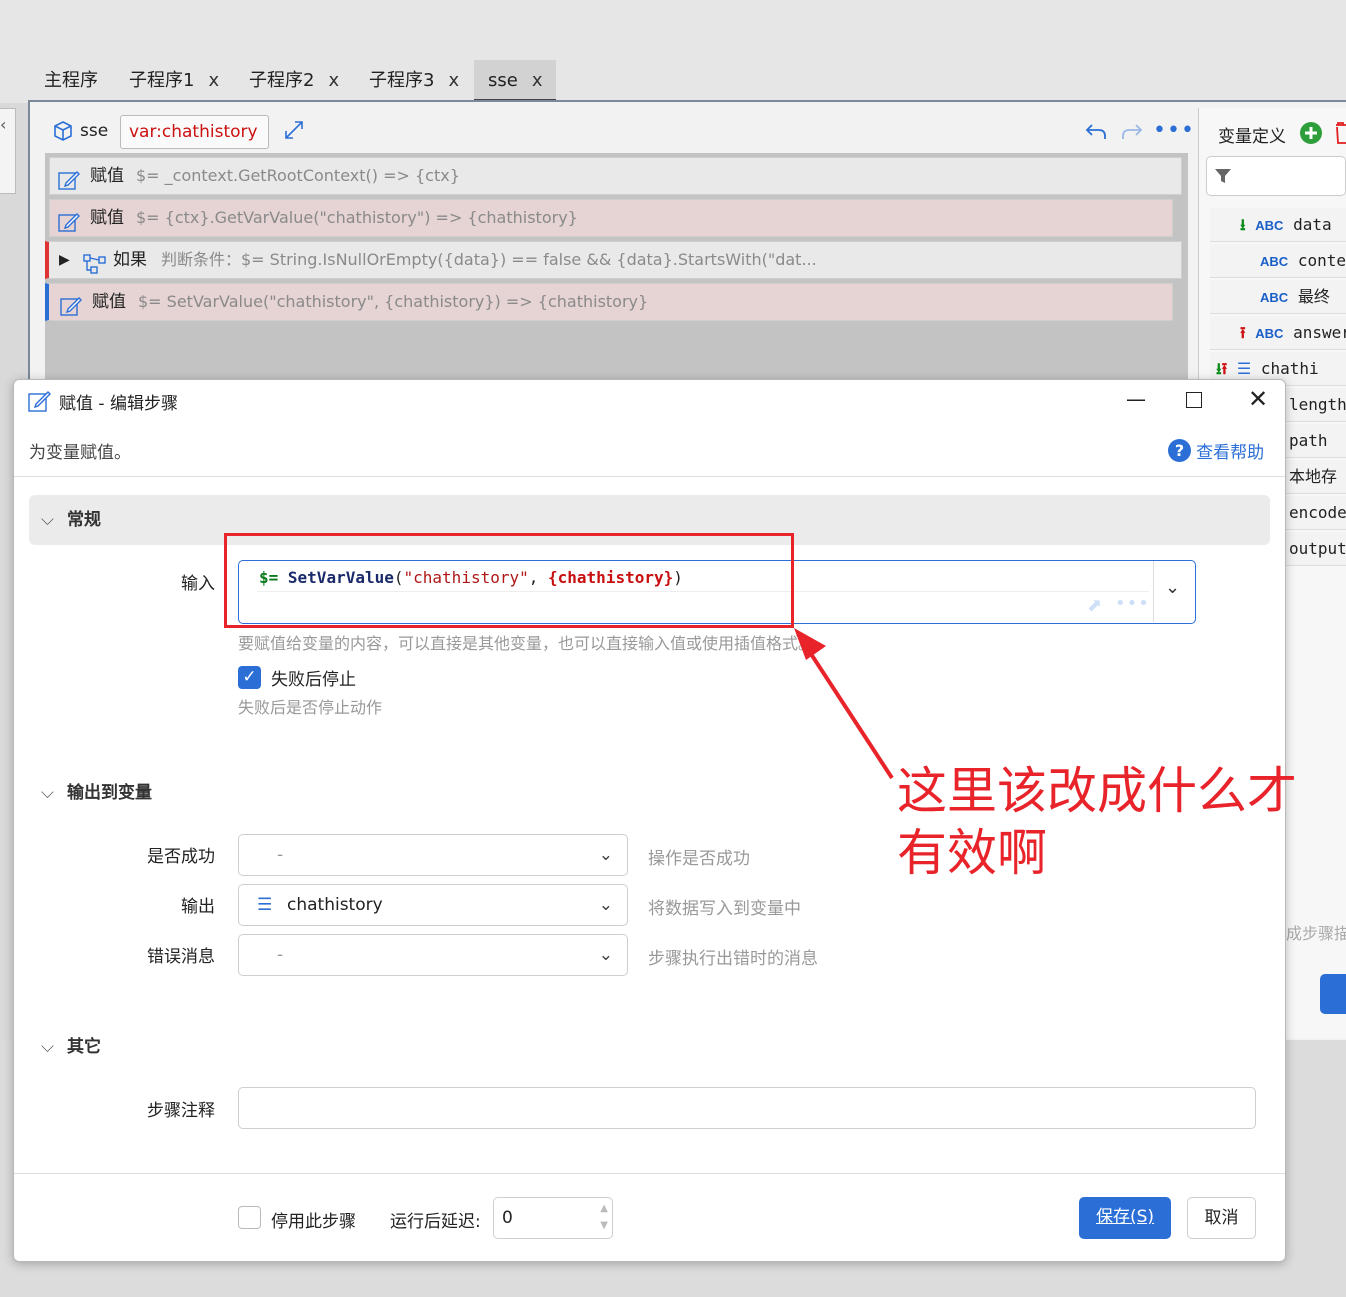 The width and height of the screenshot is (1346, 1297). Describe the element at coordinates (1125, 1218) in the screenshot. I see `save-button: 保存(S)` at that location.